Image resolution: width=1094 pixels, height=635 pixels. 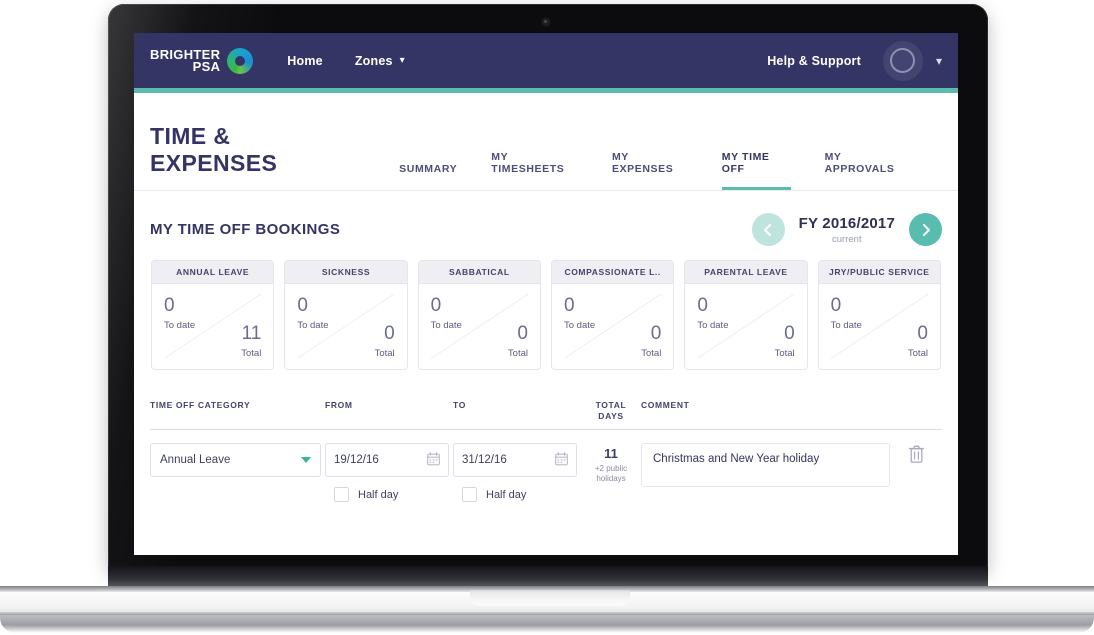 I want to click on avatar-ring-icon, so click(x=903, y=60).